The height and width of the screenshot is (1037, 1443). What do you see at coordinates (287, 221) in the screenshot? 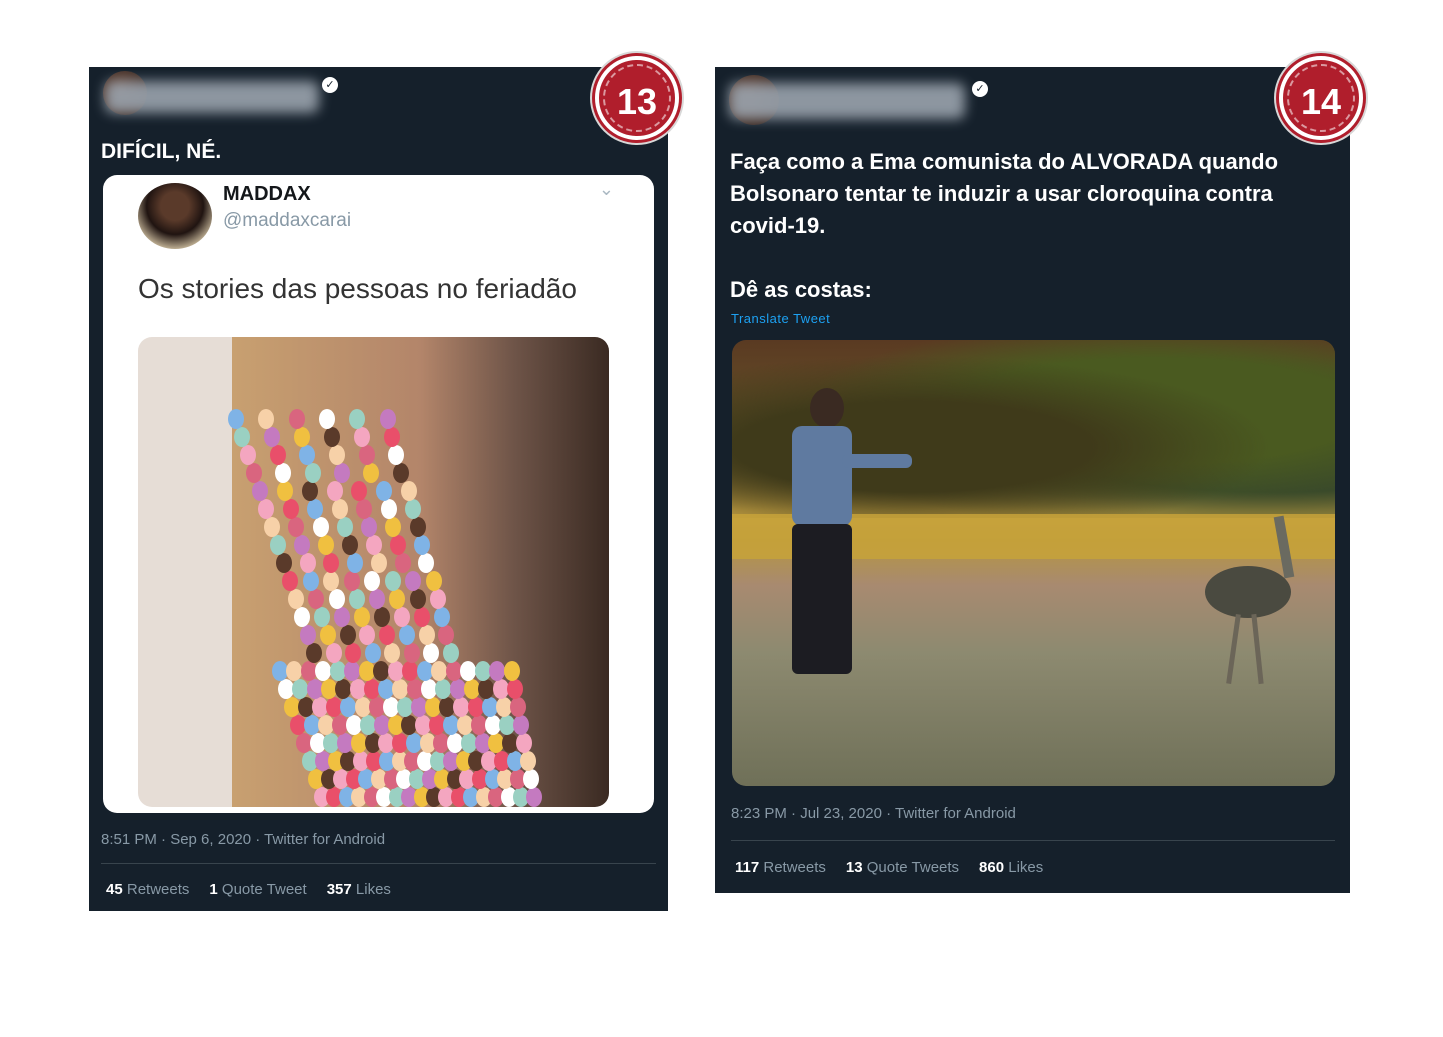
I see `quoted-author-handle: @maddaxcarai` at bounding box center [287, 221].